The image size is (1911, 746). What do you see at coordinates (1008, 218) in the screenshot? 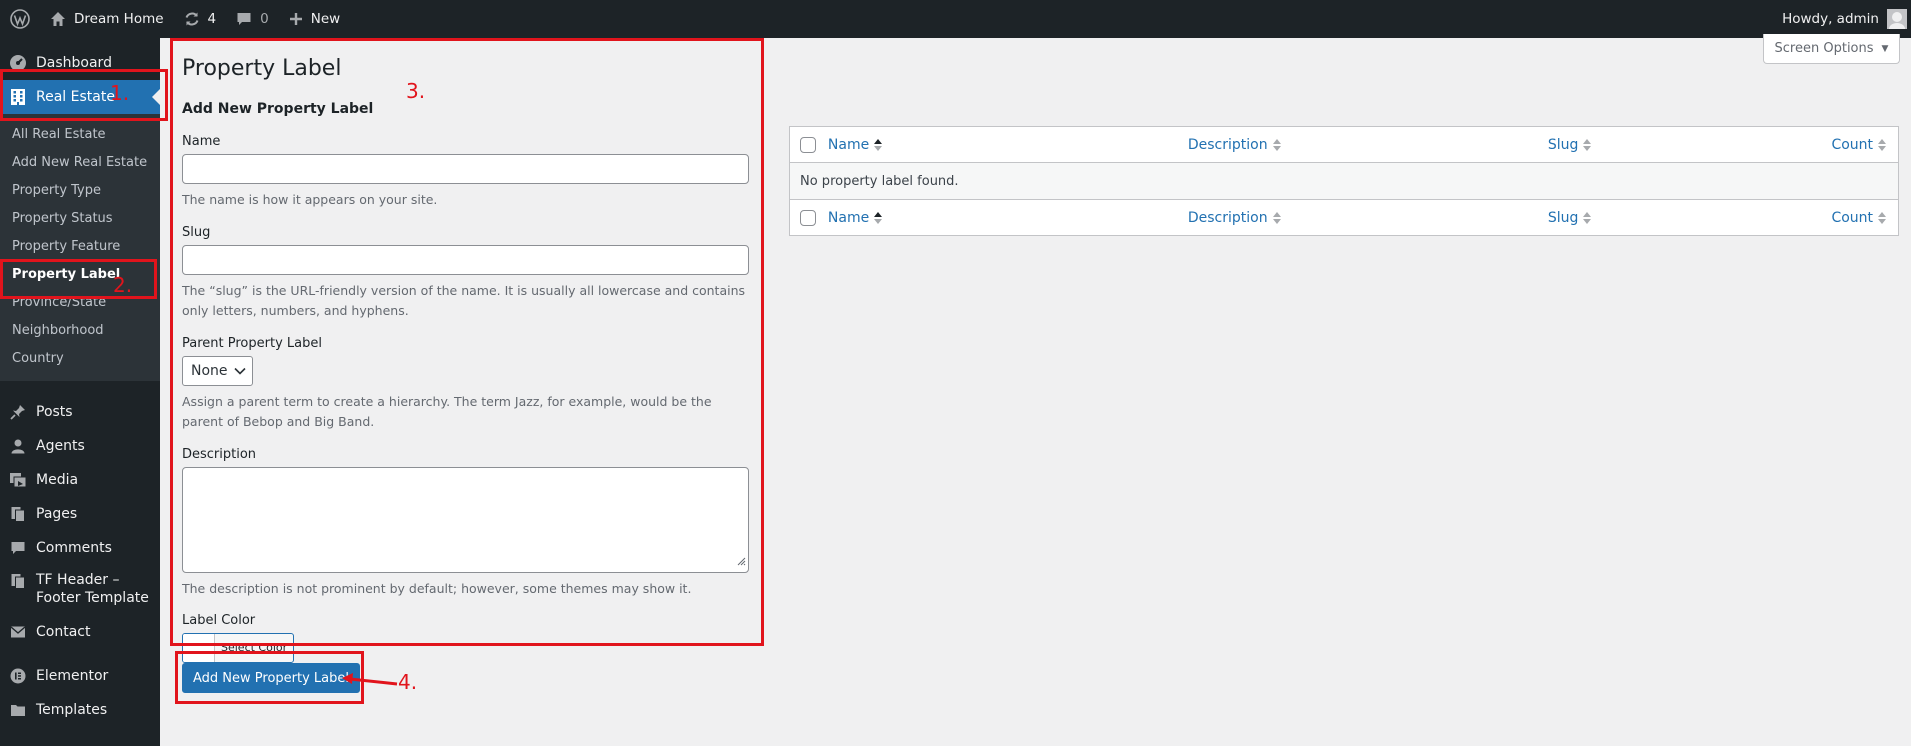
I see `column-name-footer: Name` at bounding box center [1008, 218].